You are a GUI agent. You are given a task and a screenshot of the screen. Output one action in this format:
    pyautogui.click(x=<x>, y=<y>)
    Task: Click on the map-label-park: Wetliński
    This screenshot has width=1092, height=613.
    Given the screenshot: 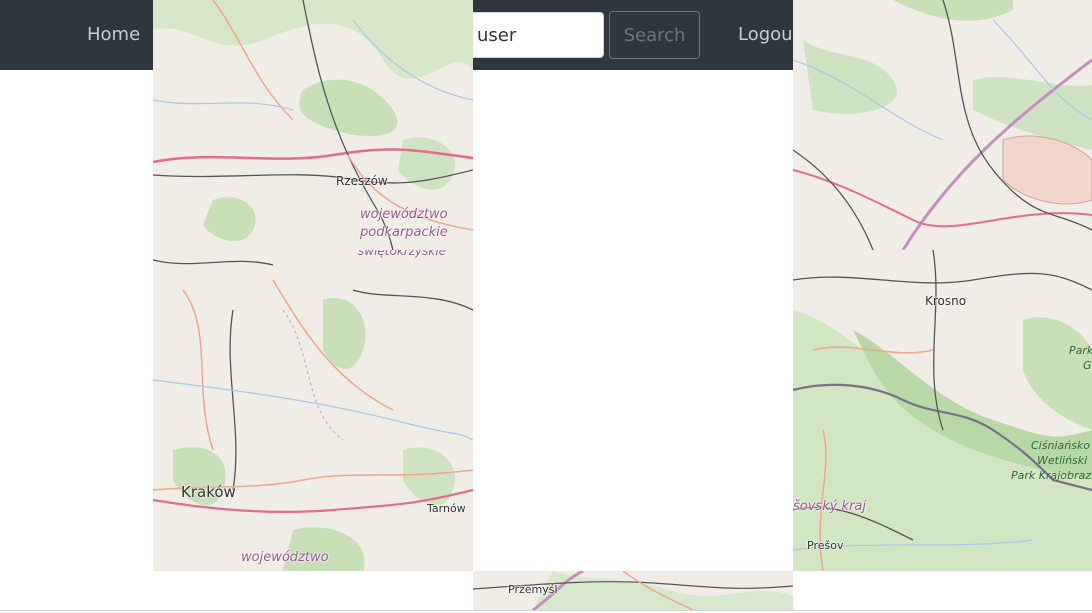 What is the action you would take?
    pyautogui.click(x=1062, y=460)
    